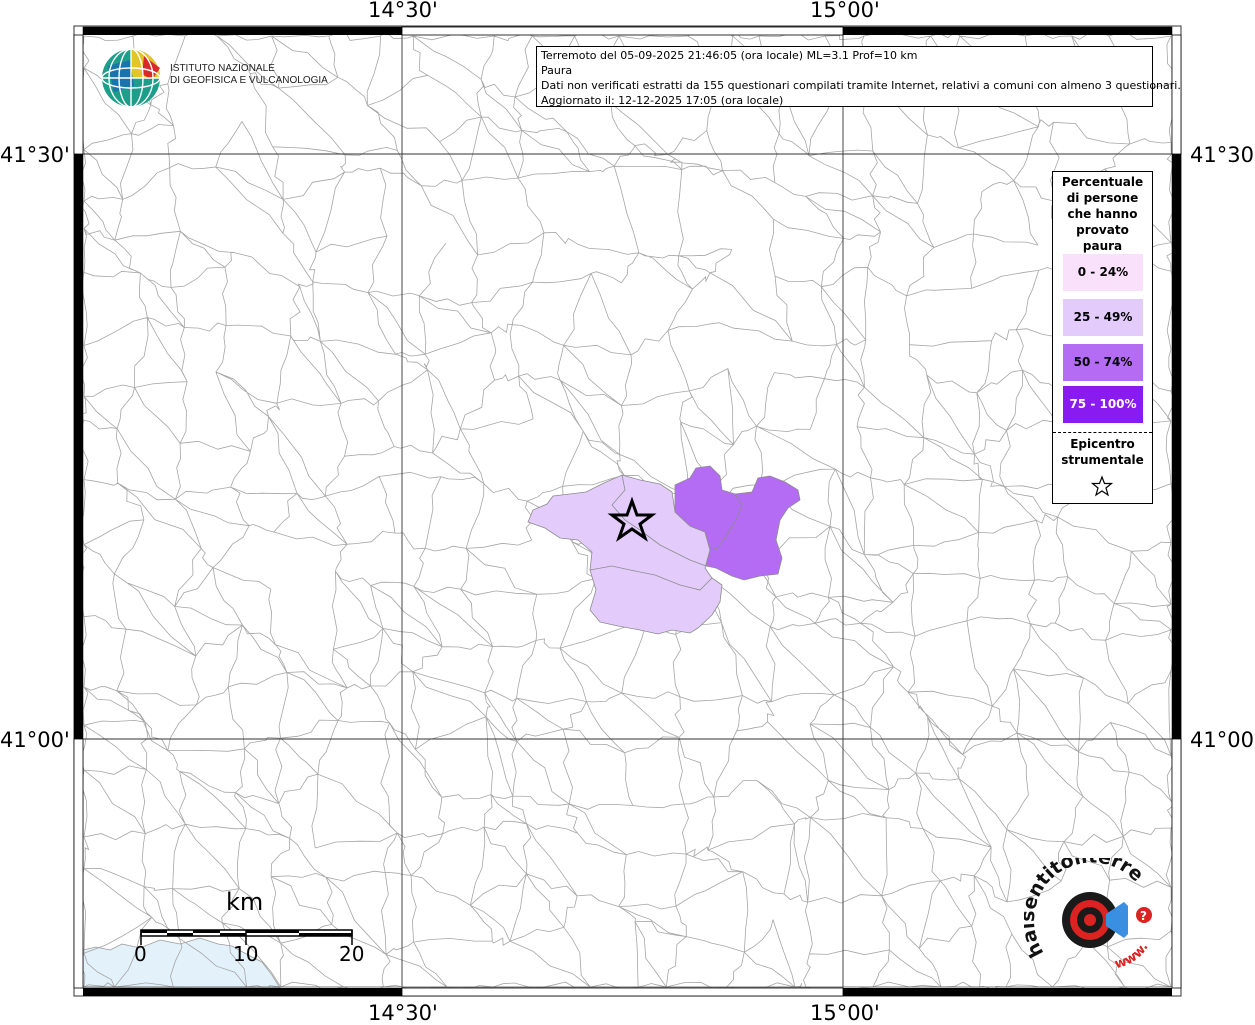 The width and height of the screenshot is (1255, 1025). I want to click on legend-item-0-24: 0 - 24%, so click(1103, 272).